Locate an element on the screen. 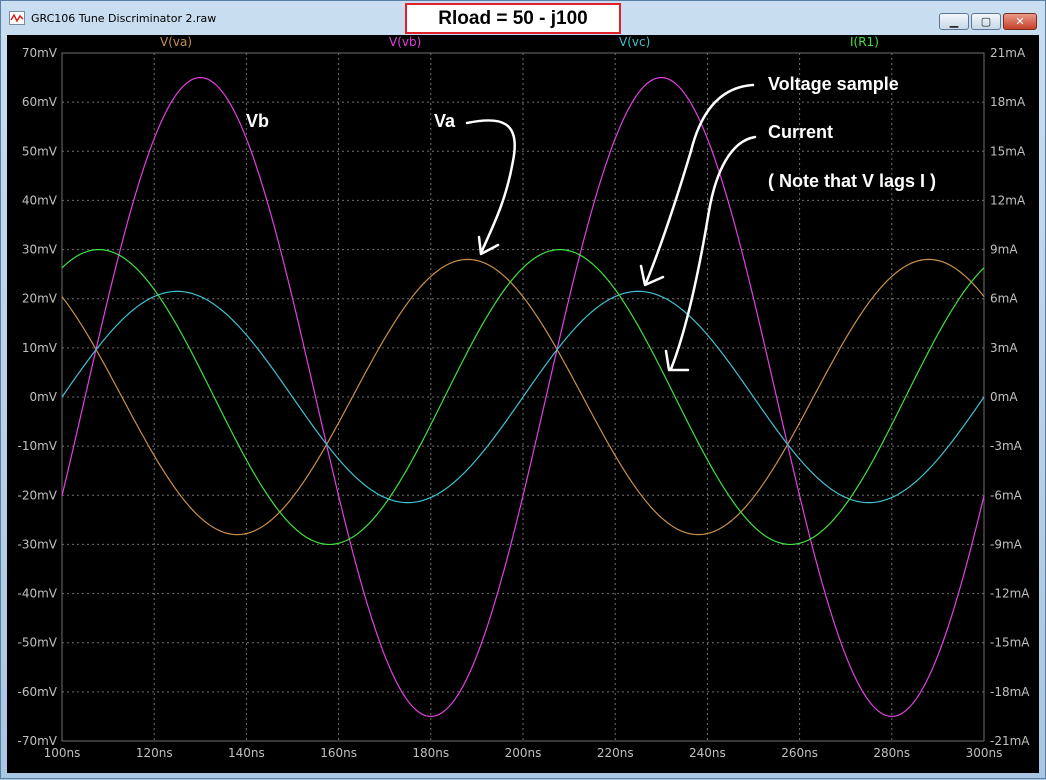  y-left-tick-label: 30mV is located at coordinates (40, 250).